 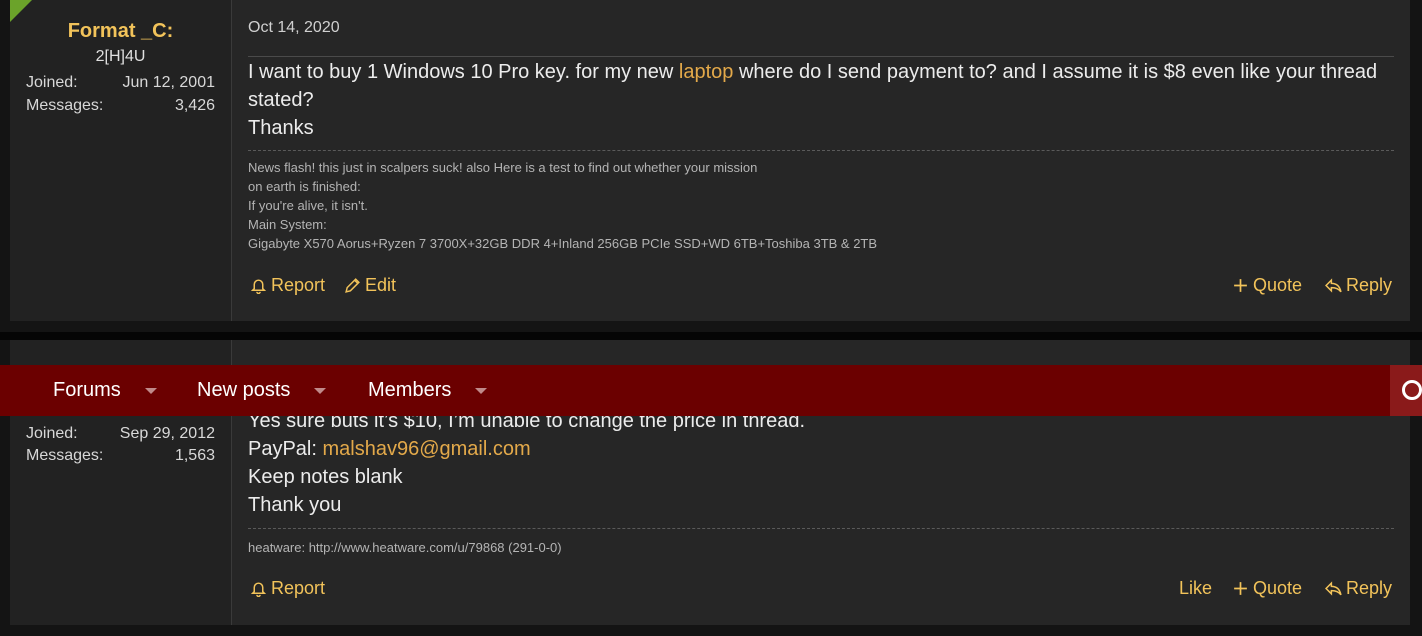 What do you see at coordinates (168, 82) in the screenshot?
I see `joined-value: Jun 12, 2001` at bounding box center [168, 82].